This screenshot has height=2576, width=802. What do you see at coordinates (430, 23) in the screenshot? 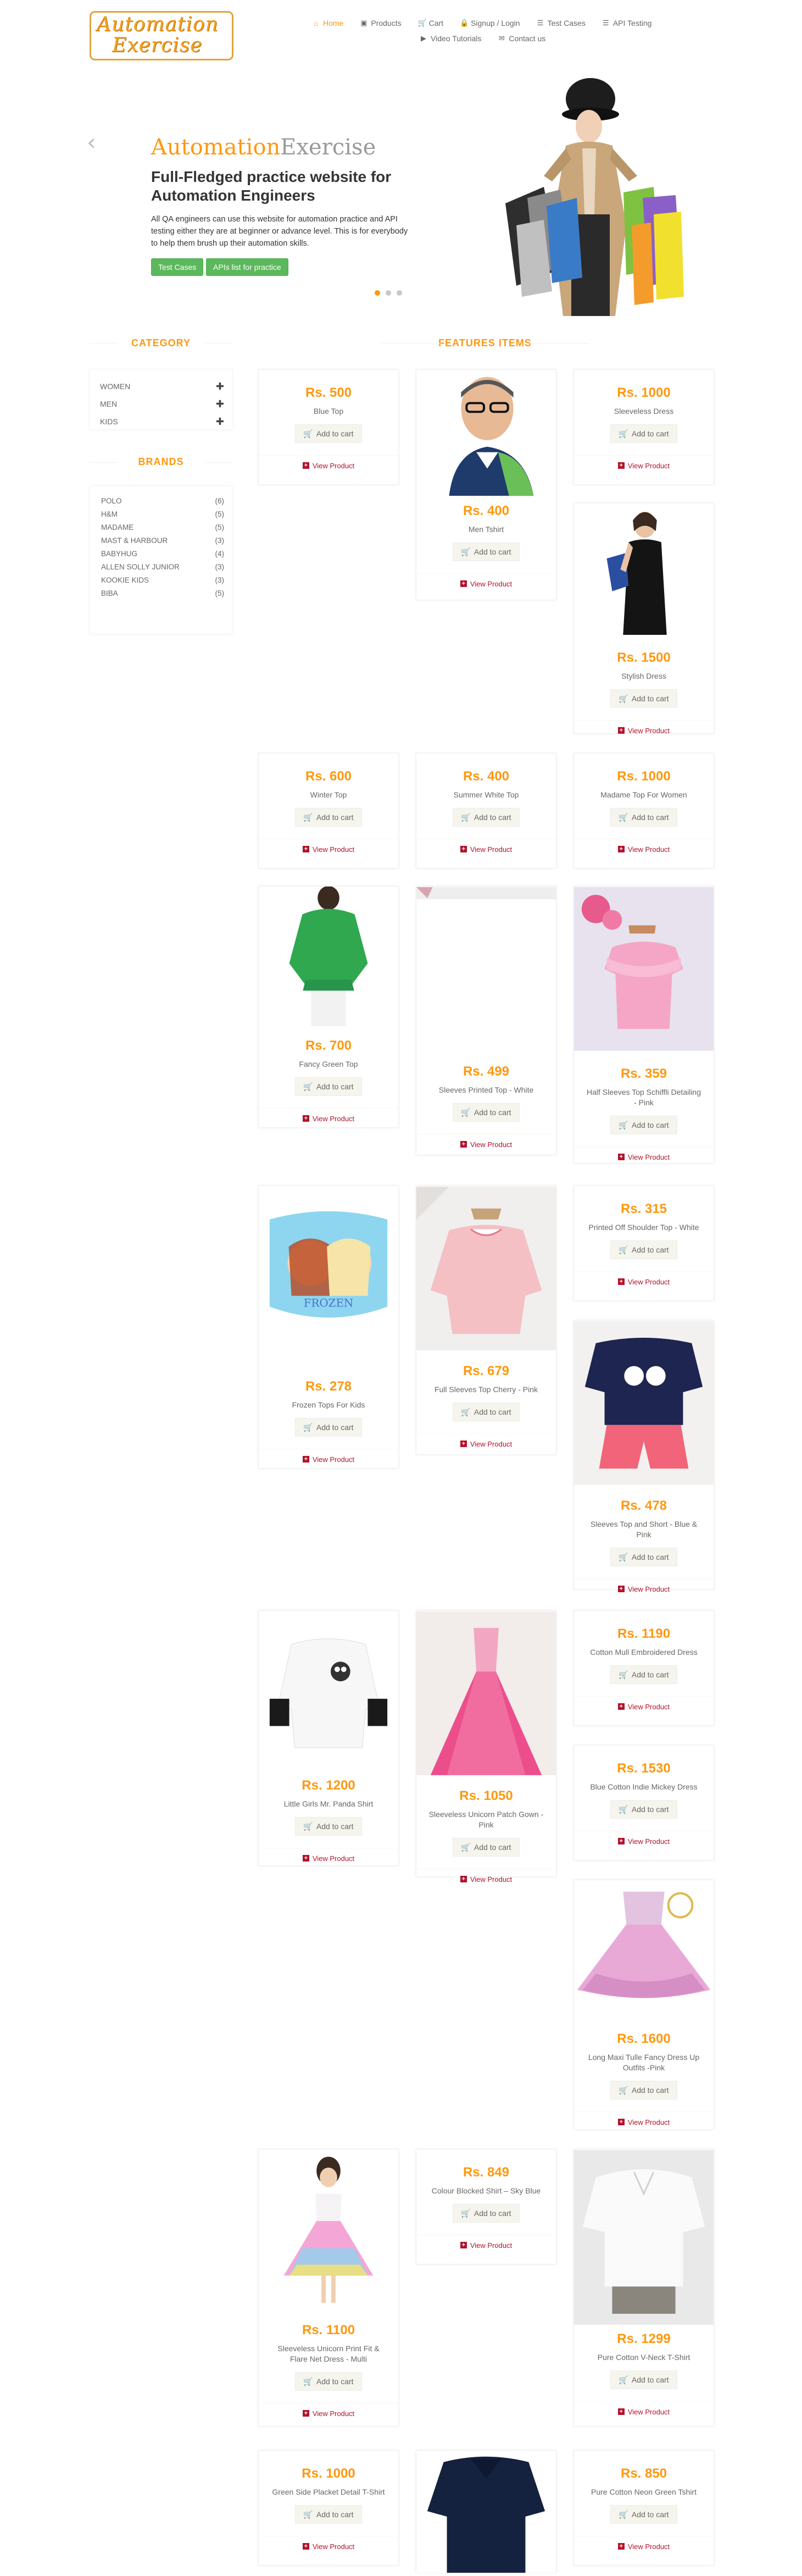
I see `nav-cart: 🛒 Cart` at bounding box center [430, 23].